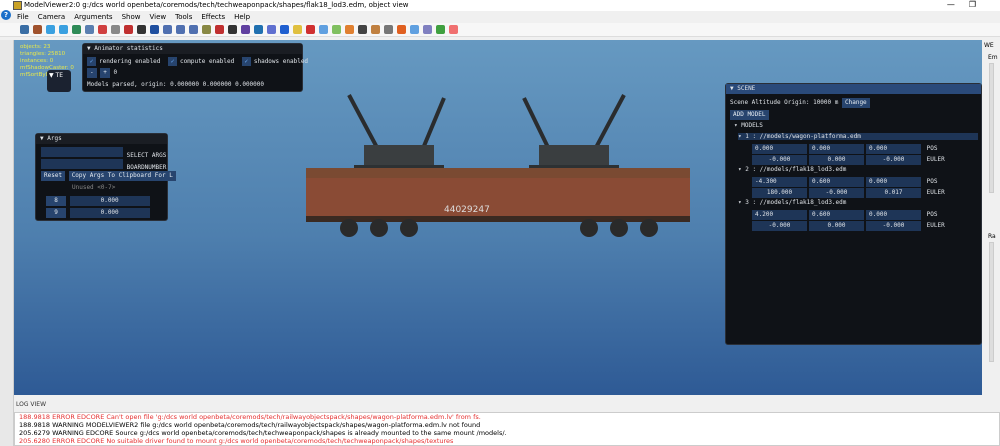 Image resolution: width=1000 pixels, height=446 pixels. What do you see at coordinates (932, 148) in the screenshot?
I see `pos-label: POS` at bounding box center [932, 148].